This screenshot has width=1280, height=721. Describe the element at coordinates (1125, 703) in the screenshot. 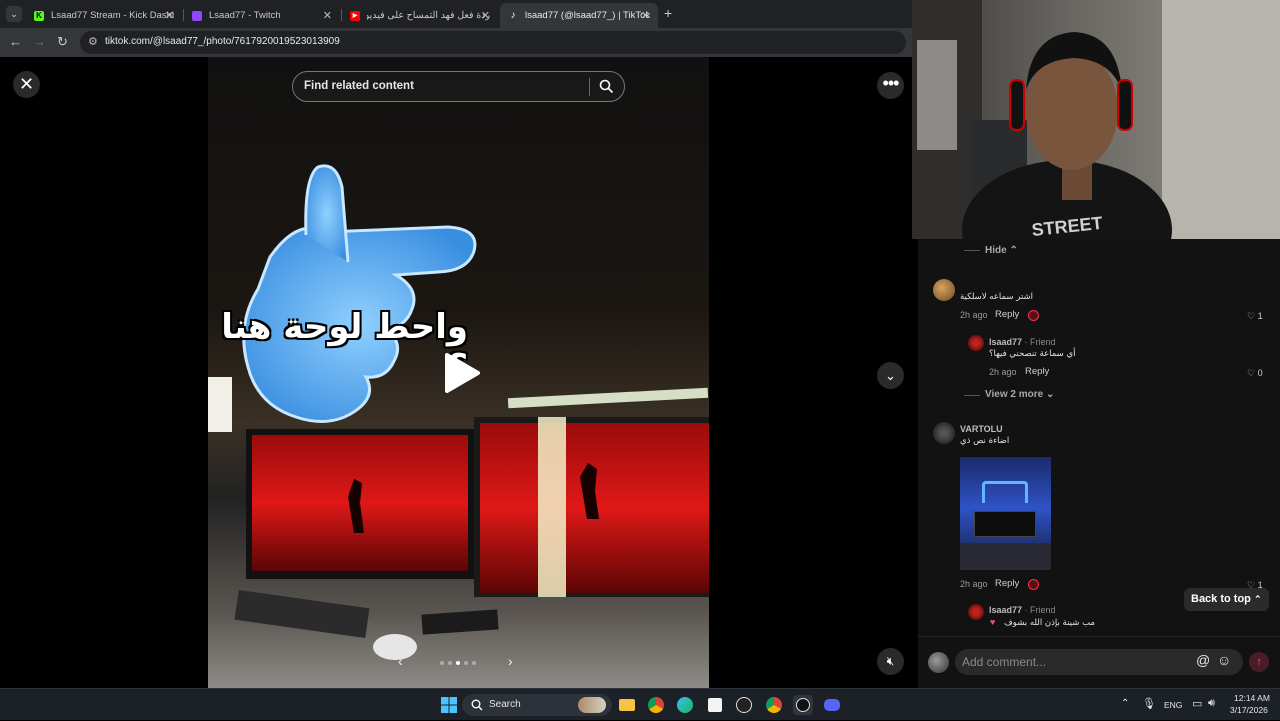

I see `show-hidden-icons-icon: ⌃` at that location.